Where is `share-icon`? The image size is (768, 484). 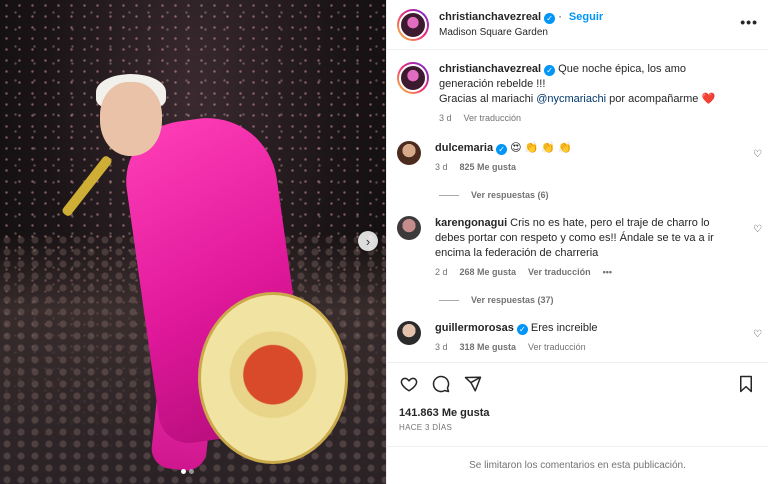 share-icon is located at coordinates (473, 384).